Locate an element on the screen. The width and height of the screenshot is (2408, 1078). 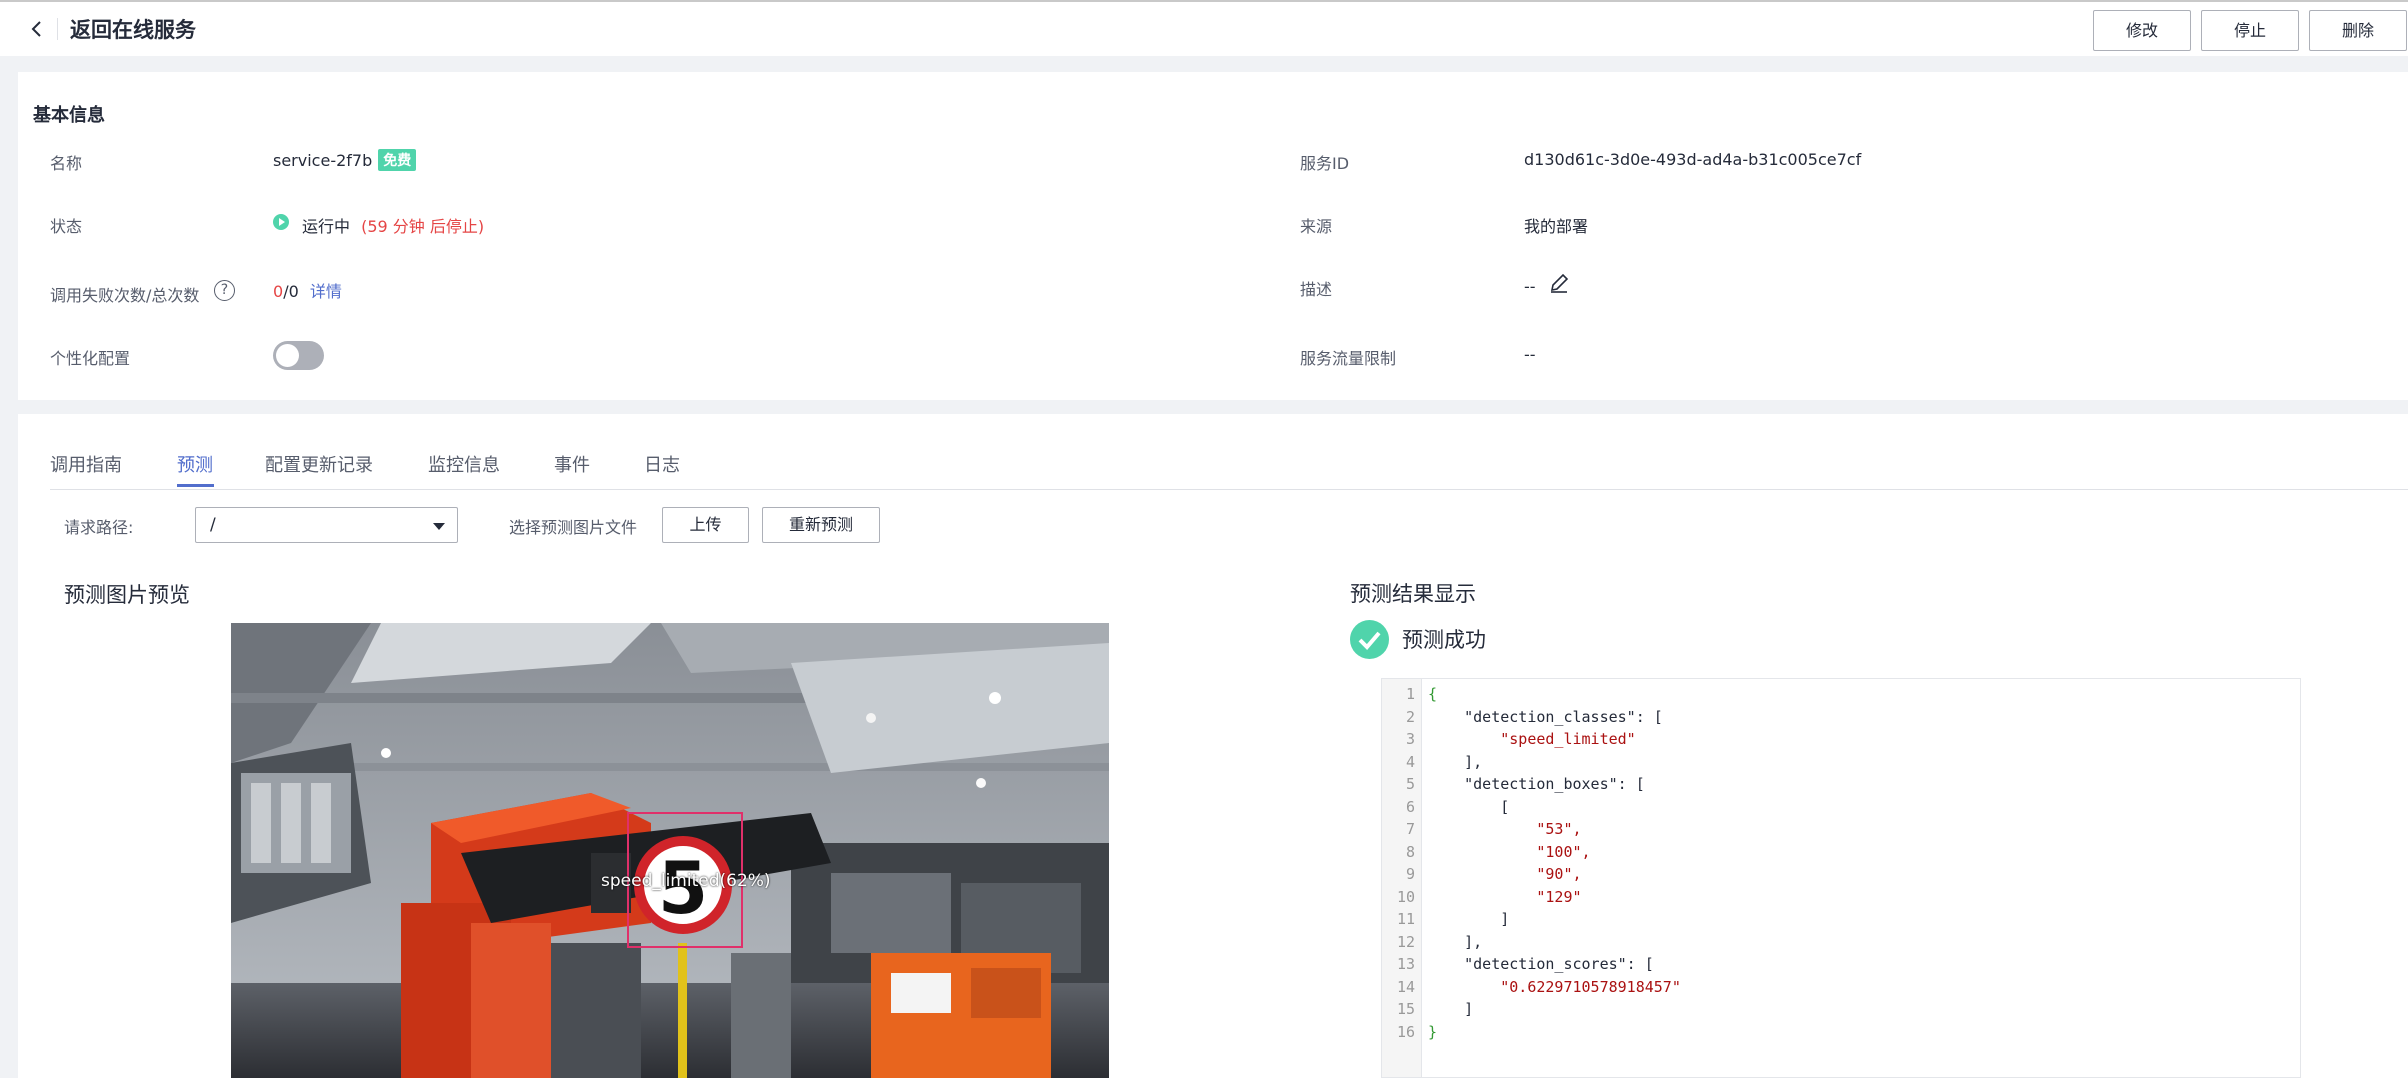
line-number: 12 is located at coordinates (1405, 941).